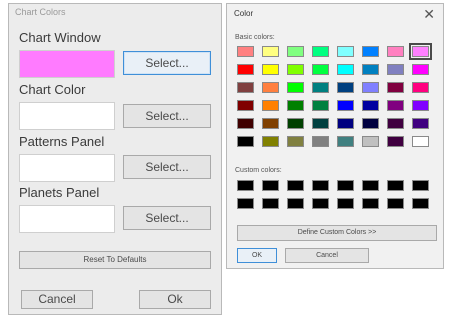 Image resolution: width=450 pixels, height=322 pixels. I want to click on dialog-cancel-button: Cancel, so click(327, 255).